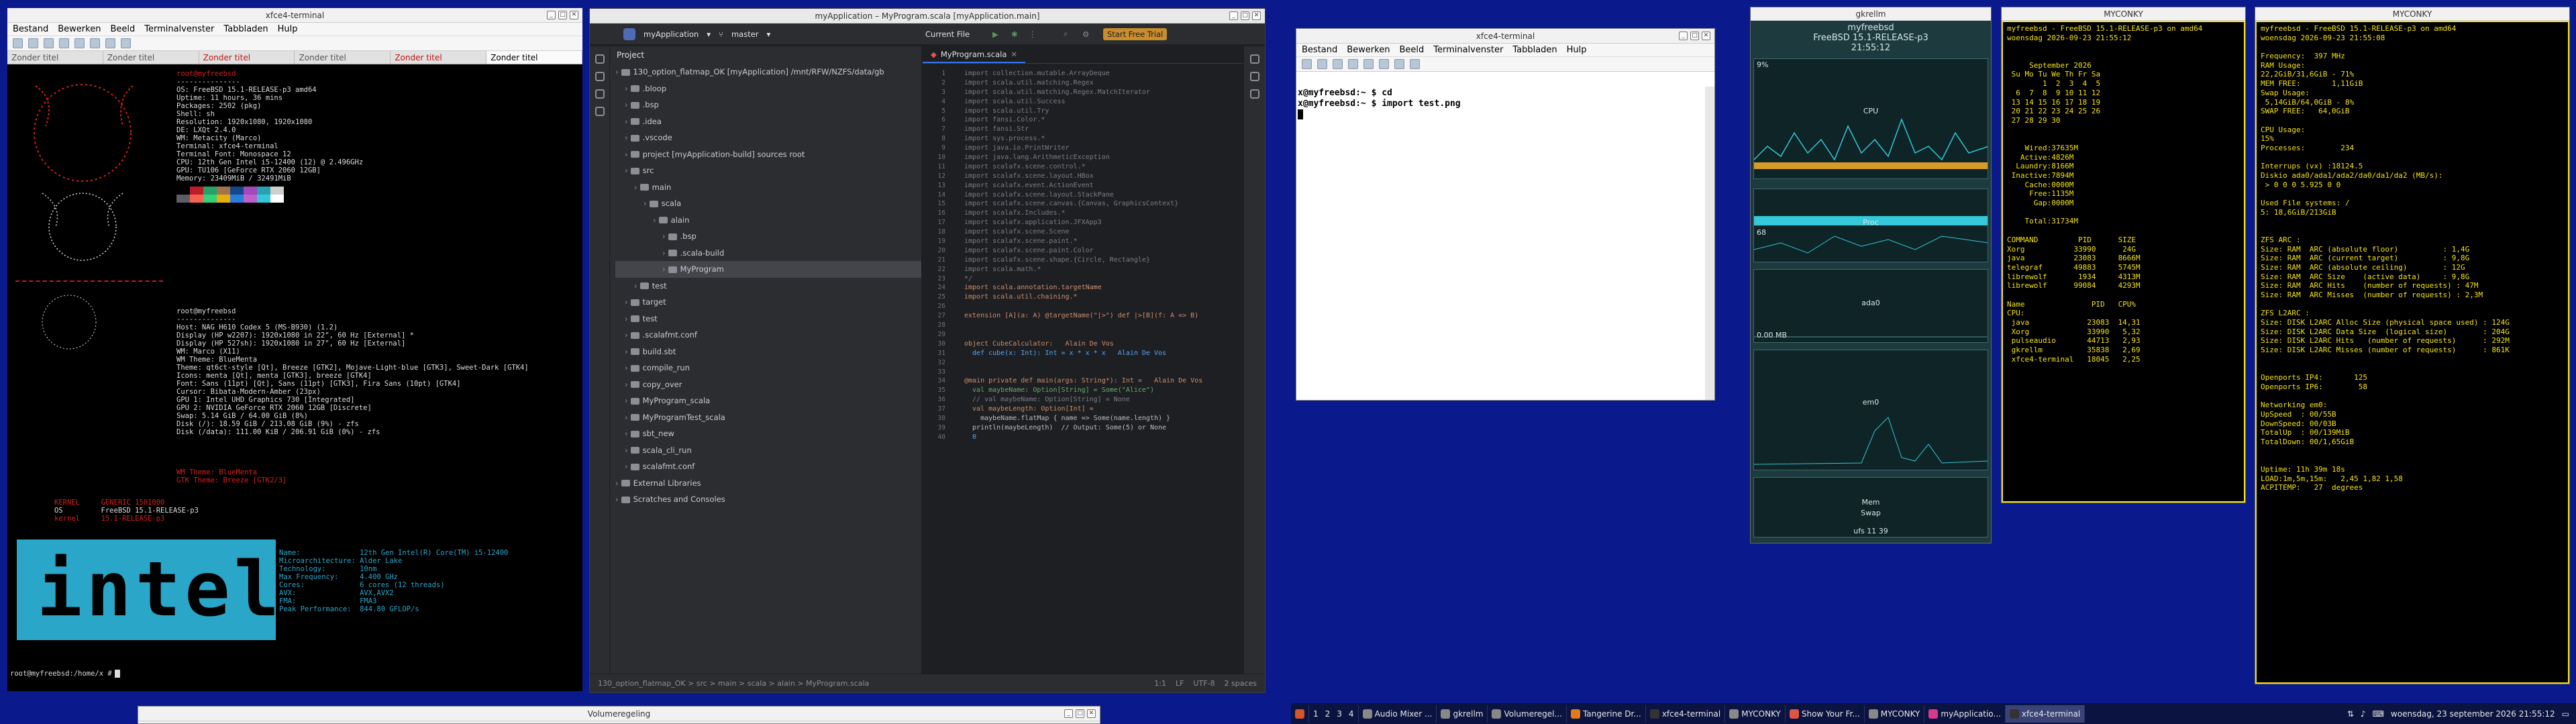 The width and height of the screenshot is (2576, 724). Describe the element at coordinates (30, 29) in the screenshot. I see `menu-item: Bestand` at that location.